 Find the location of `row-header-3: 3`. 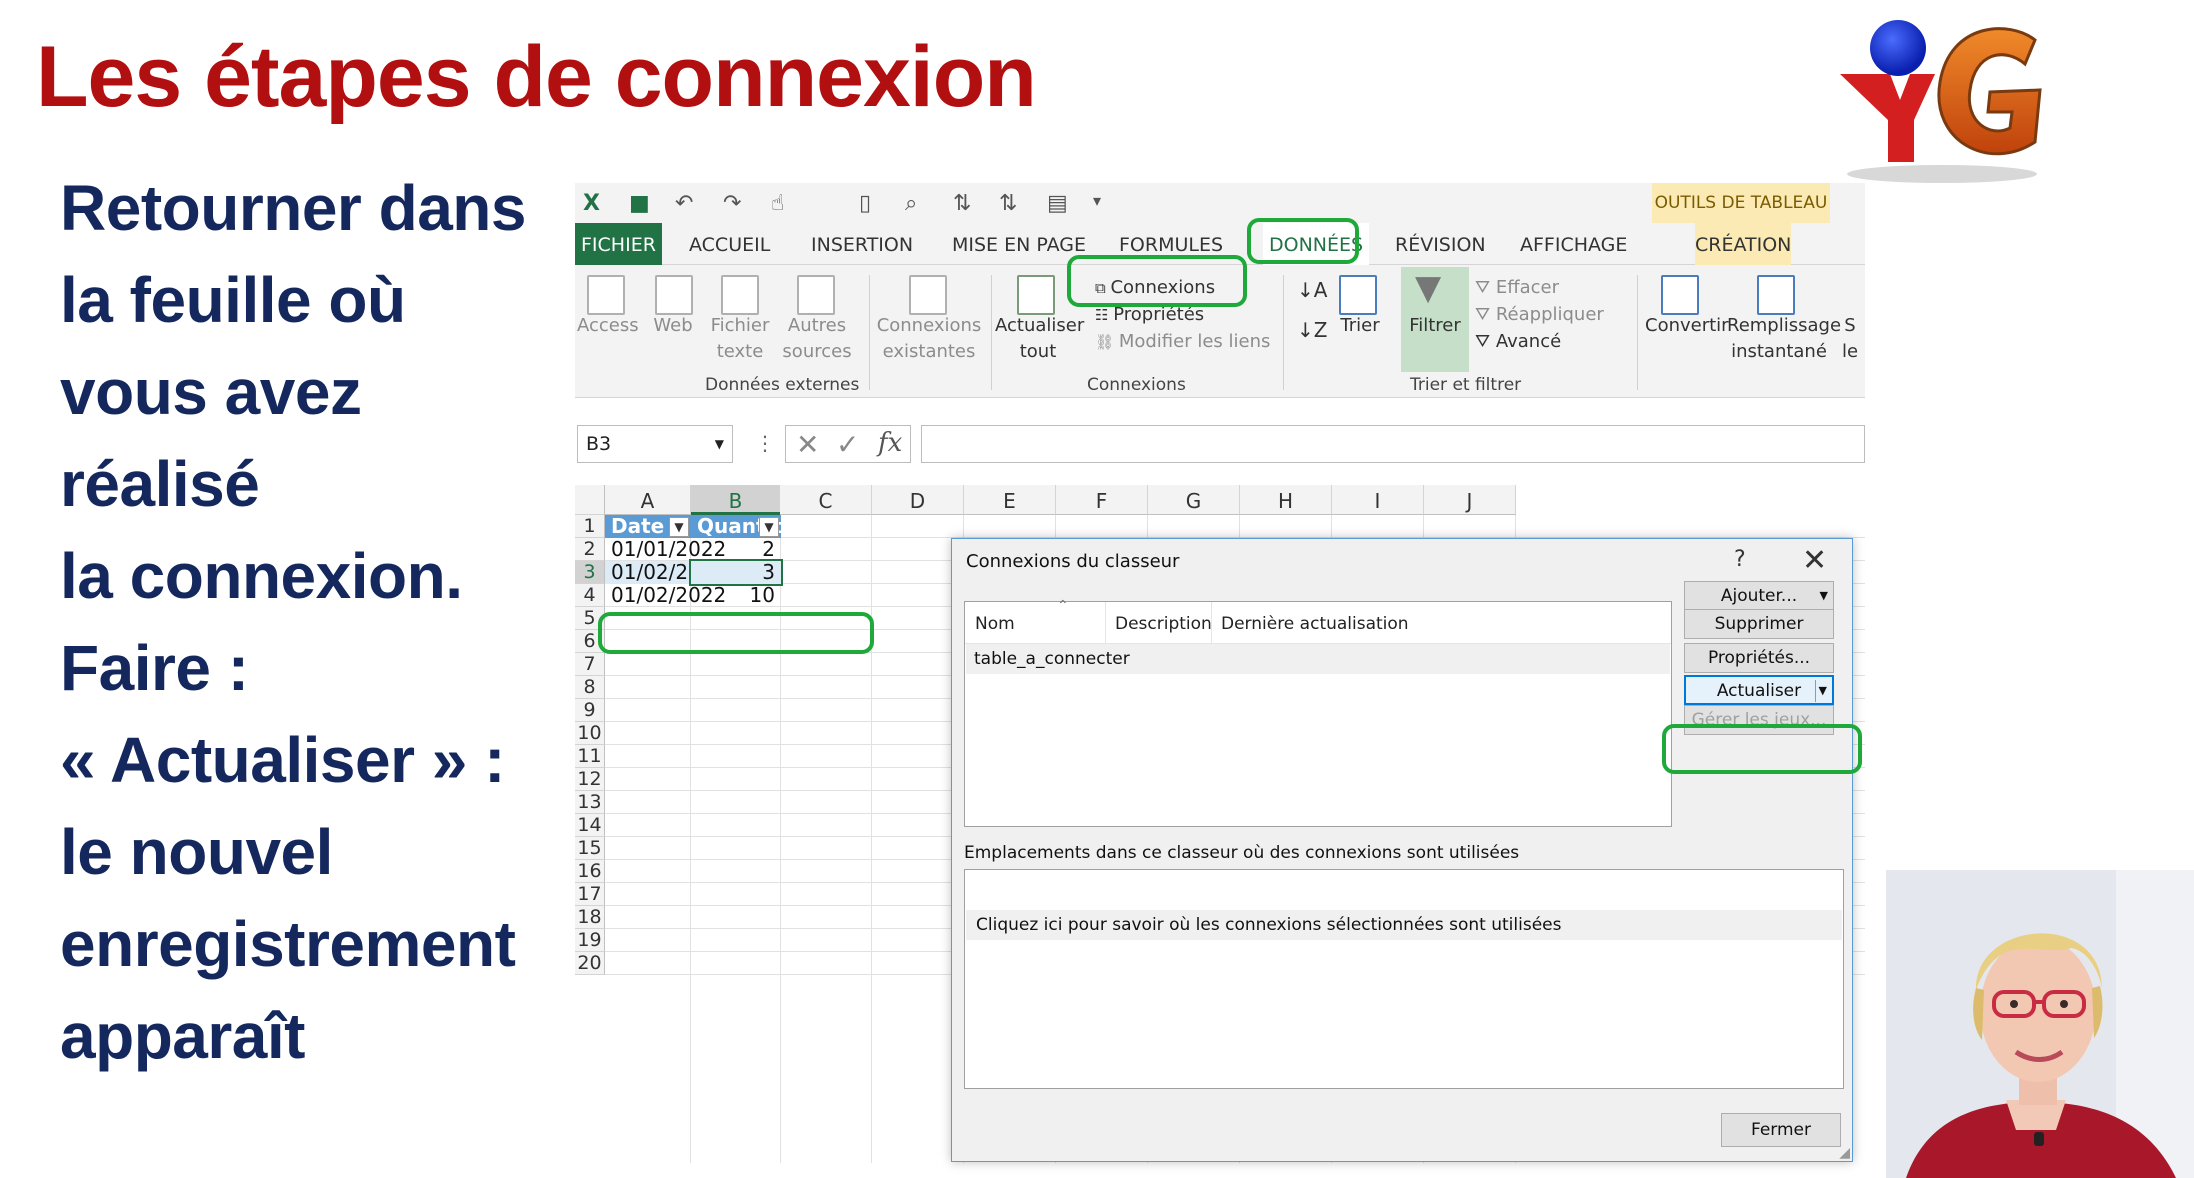

row-header-3: 3 is located at coordinates (590, 572).